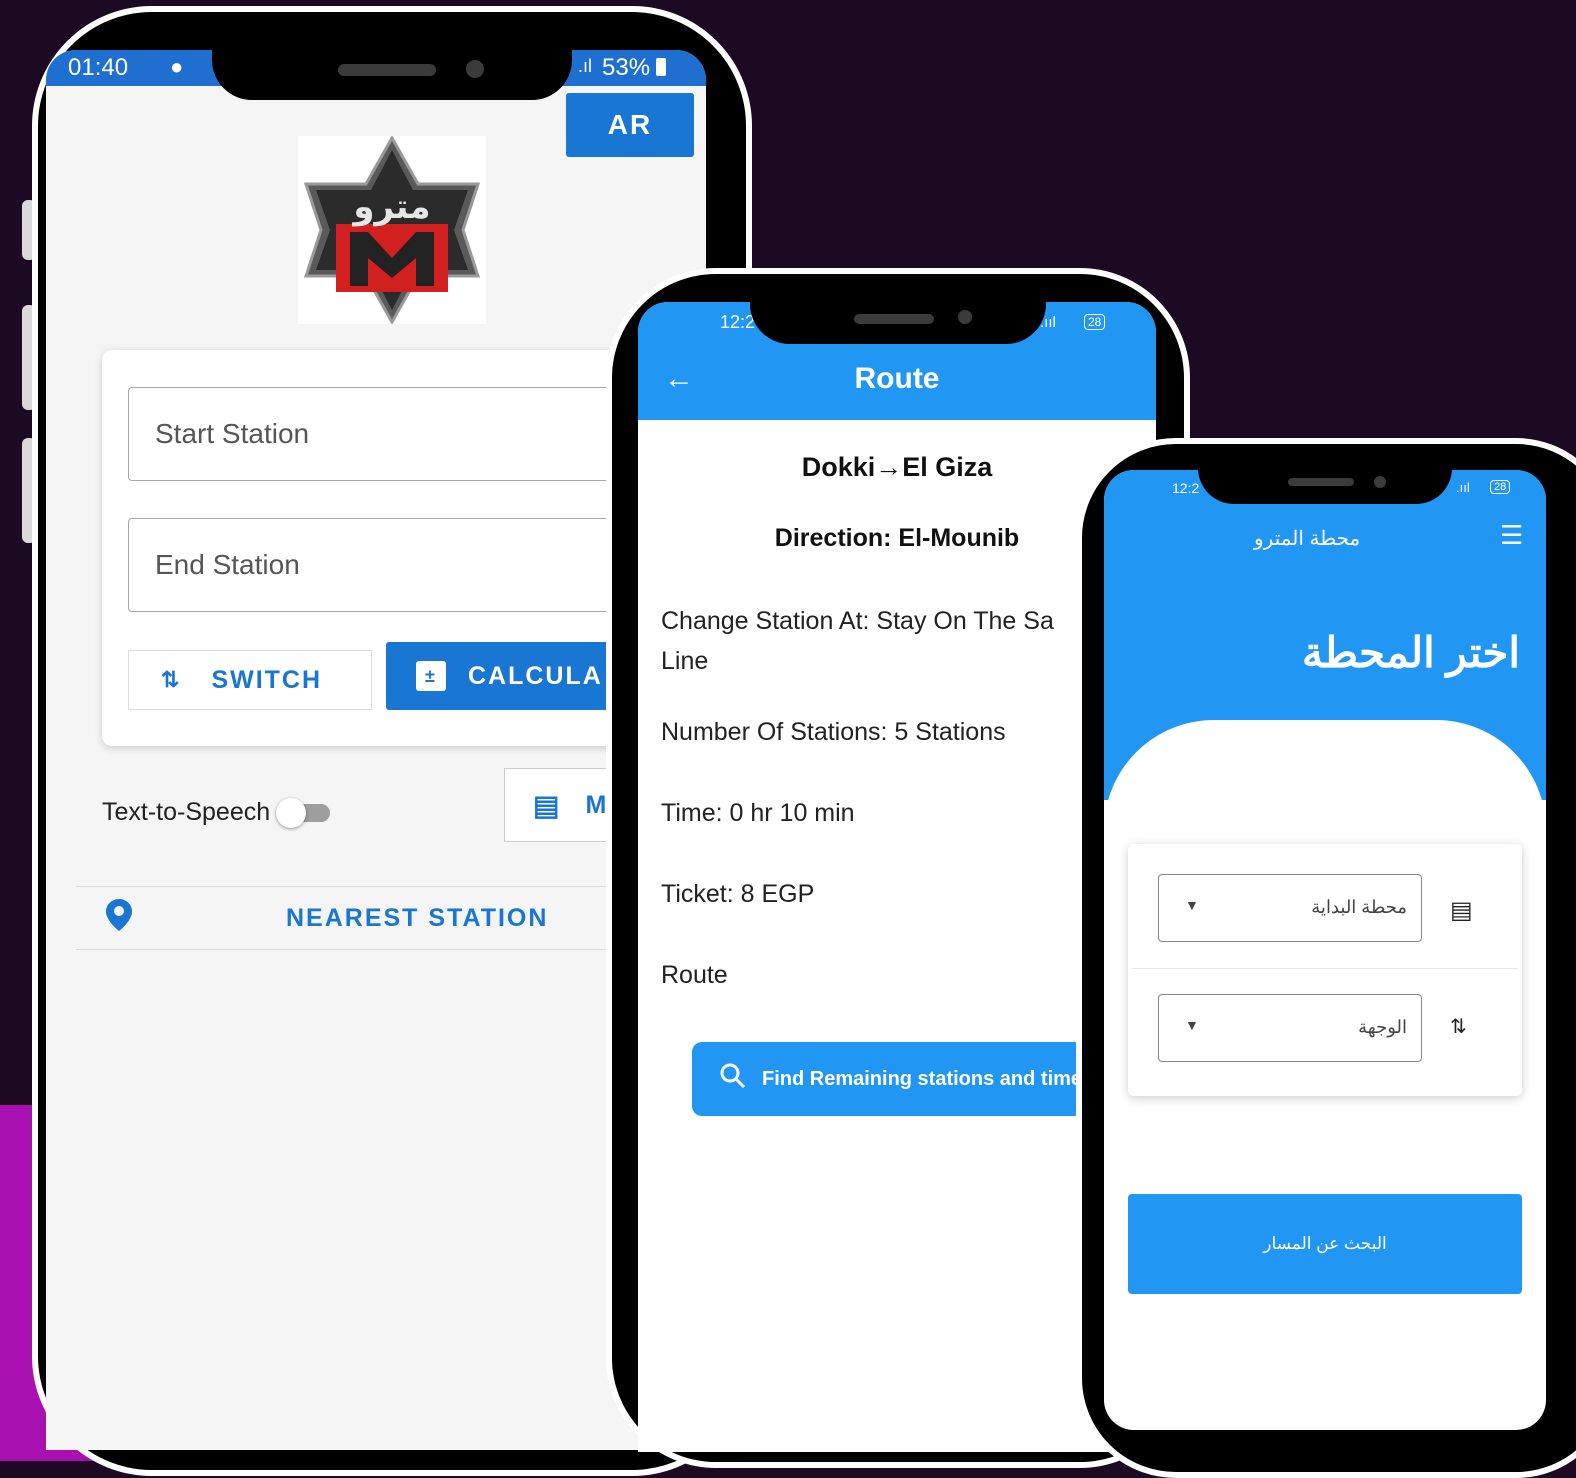 This screenshot has width=1576, height=1478. I want to click on map-label: M, so click(596, 804).